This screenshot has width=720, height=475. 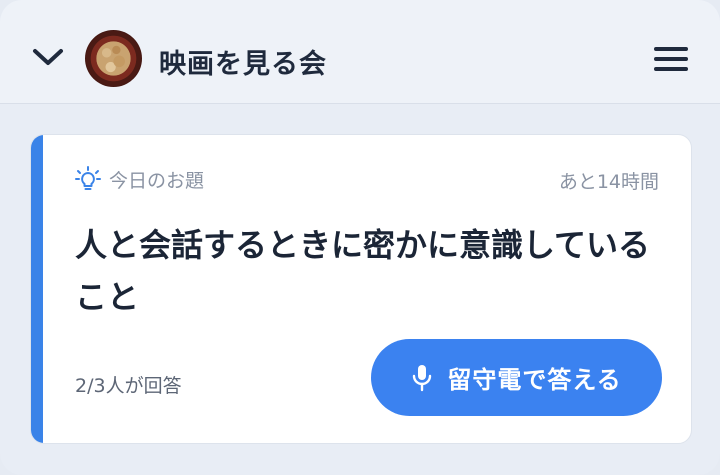 What do you see at coordinates (37, 289) in the screenshot?
I see `card-accent-bar` at bounding box center [37, 289].